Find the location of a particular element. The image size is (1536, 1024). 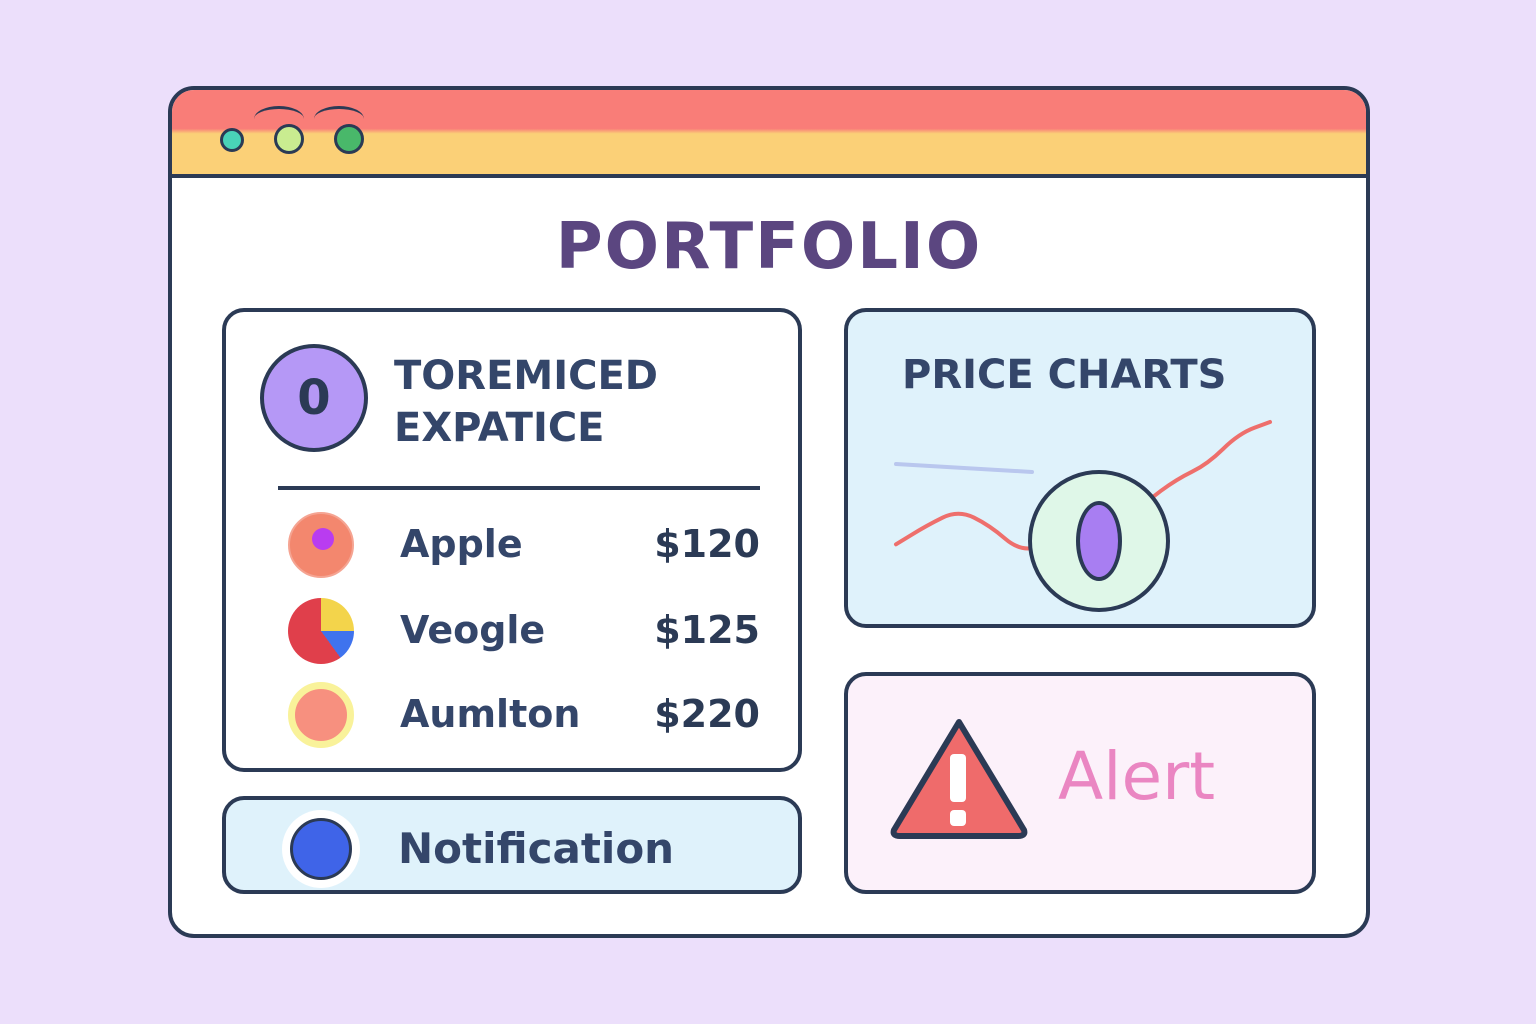

alert-card: Alert is located at coordinates (1080, 783).